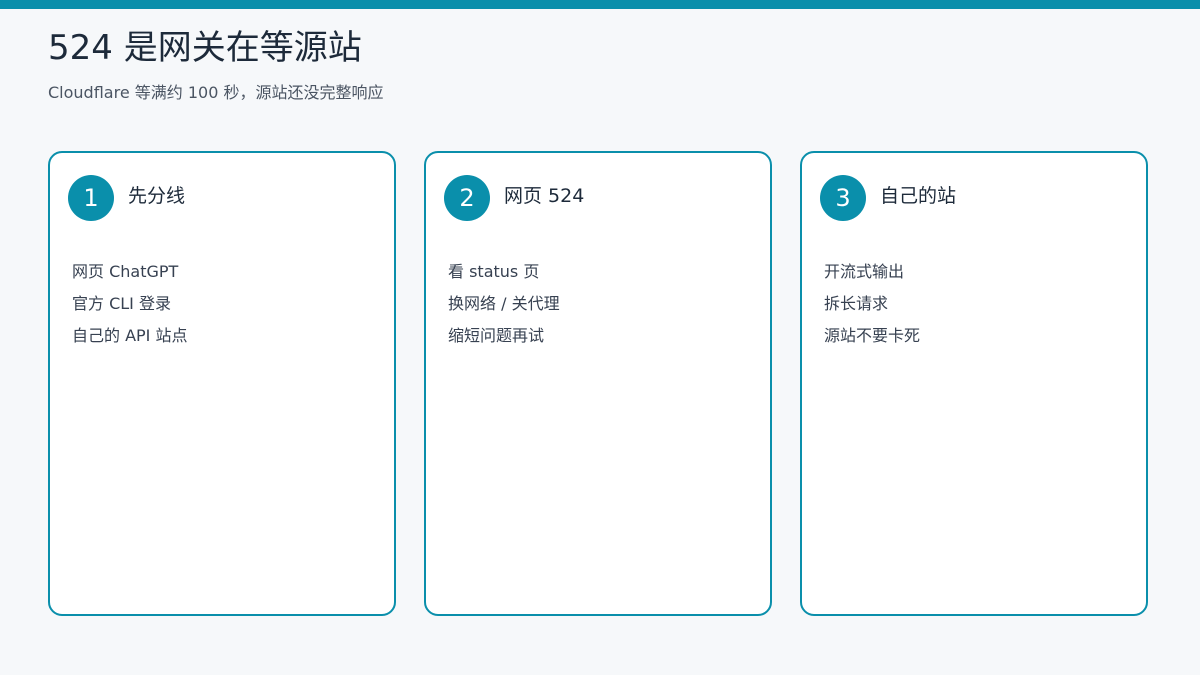 The height and width of the screenshot is (675, 1200). What do you see at coordinates (121, 303) in the screenshot?
I see `list-item: 官方 CLI 登录` at bounding box center [121, 303].